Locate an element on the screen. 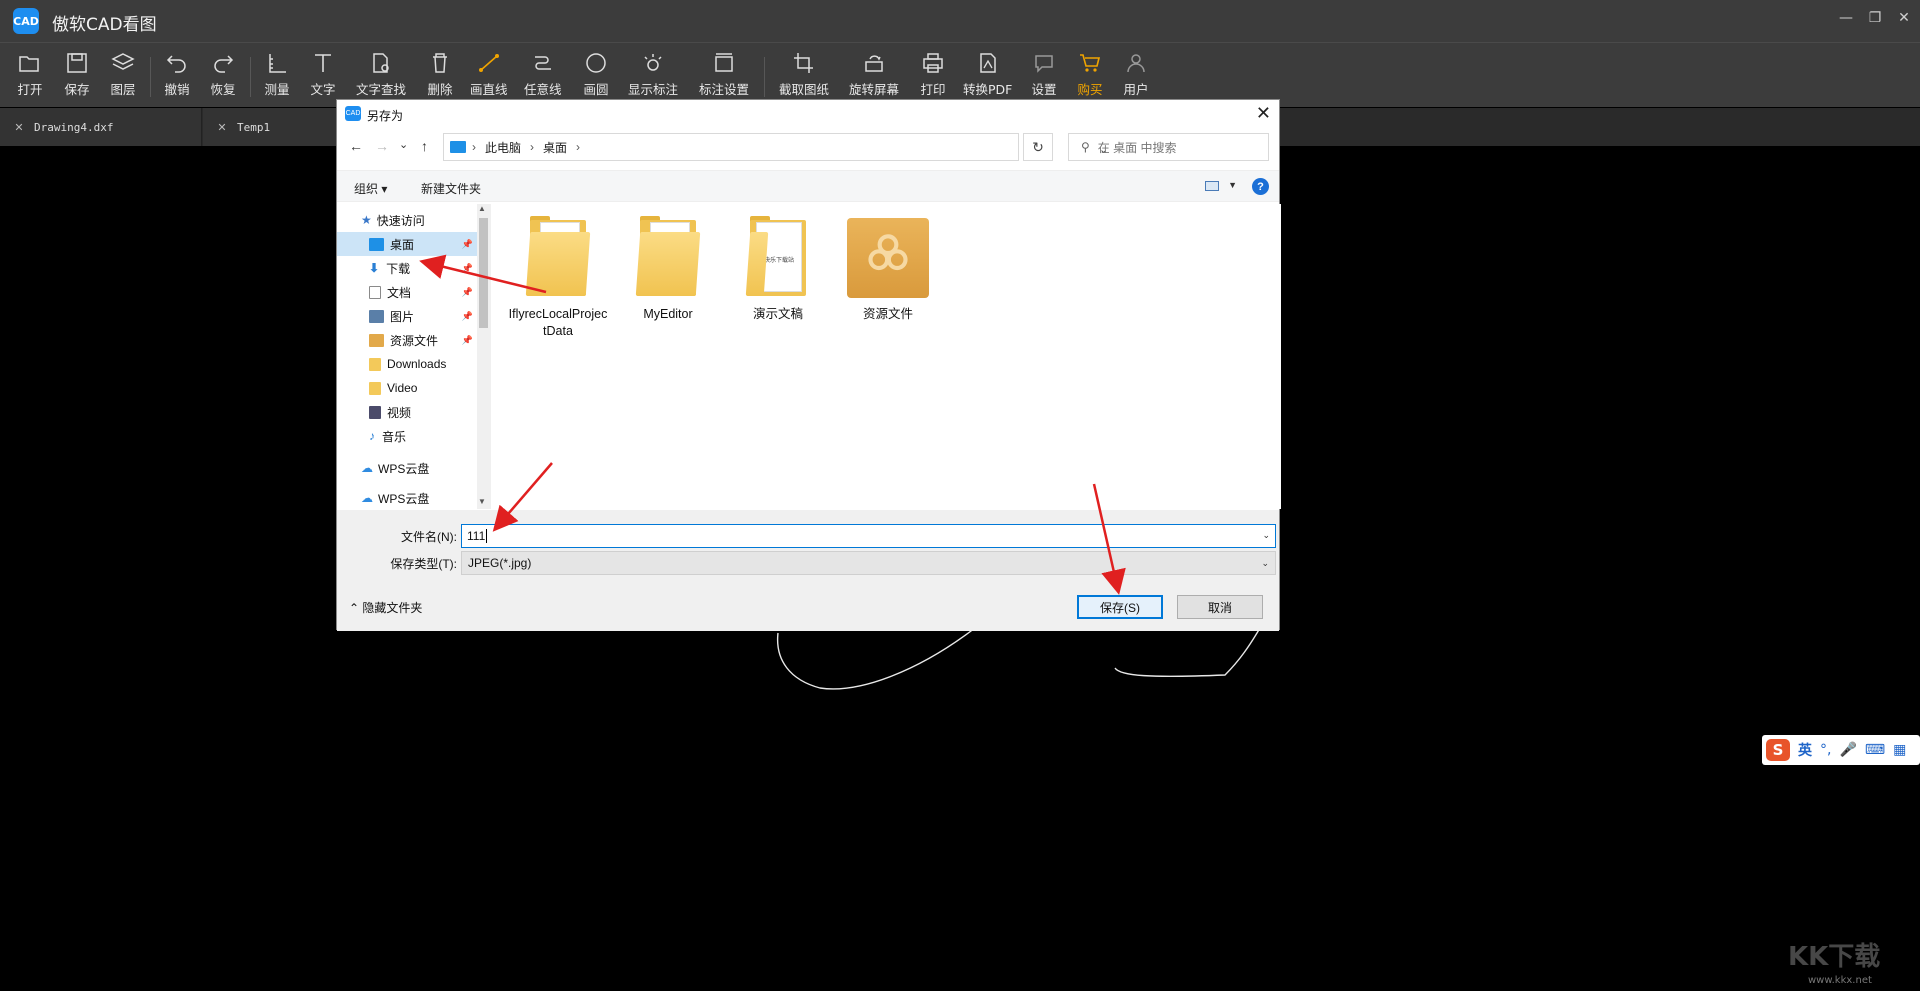 The image size is (1920, 991). microphone-icon: 🎤 is located at coordinates (1847, 750).